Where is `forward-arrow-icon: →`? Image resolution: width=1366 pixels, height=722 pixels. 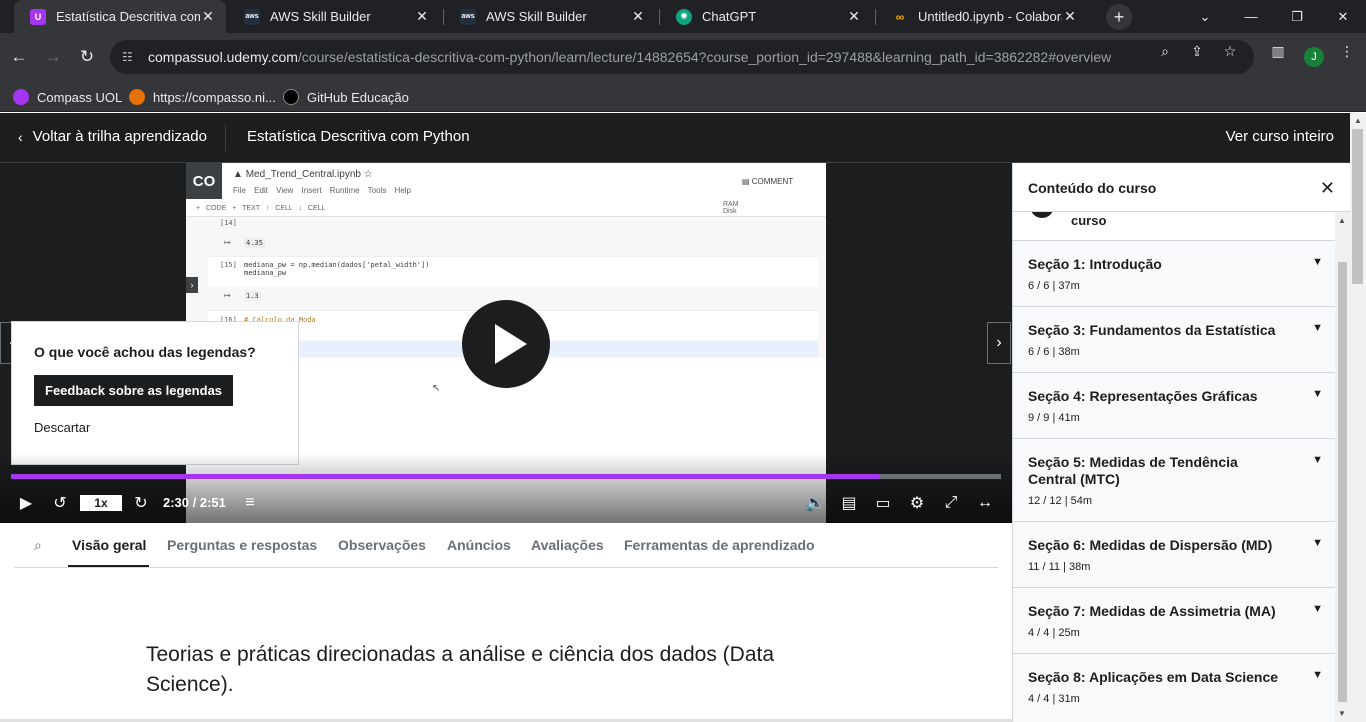 forward-arrow-icon: → is located at coordinates (53, 57).